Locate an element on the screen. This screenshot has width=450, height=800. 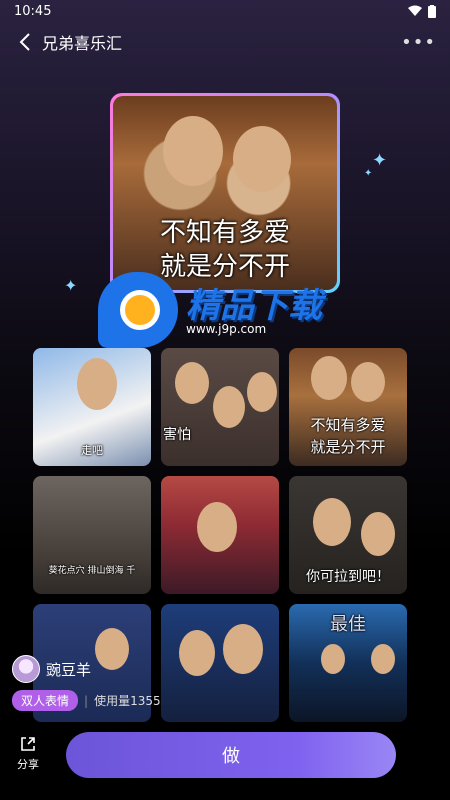
wifi-icon is located at coordinates (415, 10).